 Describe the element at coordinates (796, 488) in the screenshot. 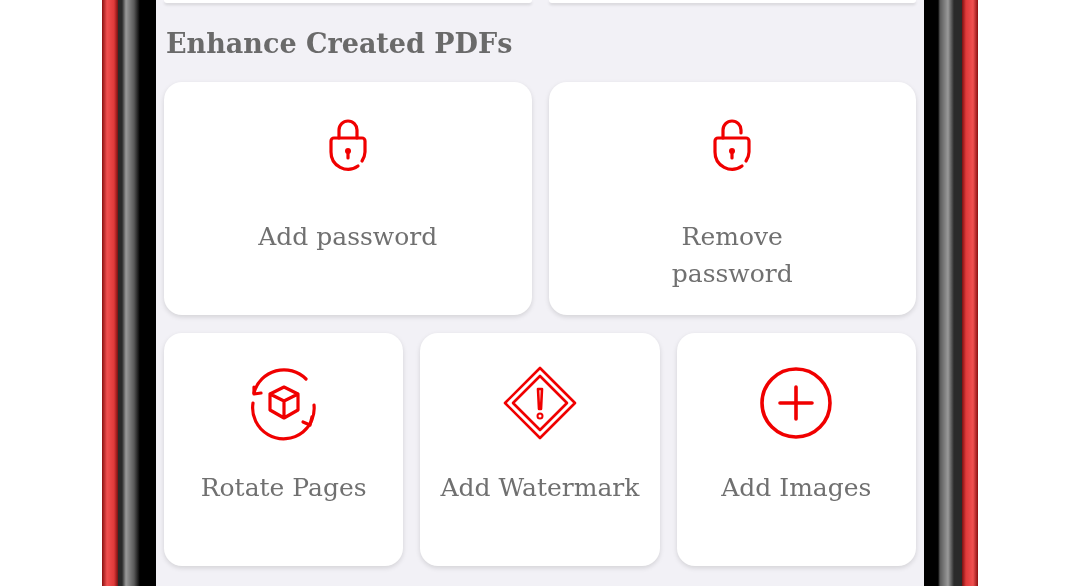

I see `tool-label: Add Images` at that location.